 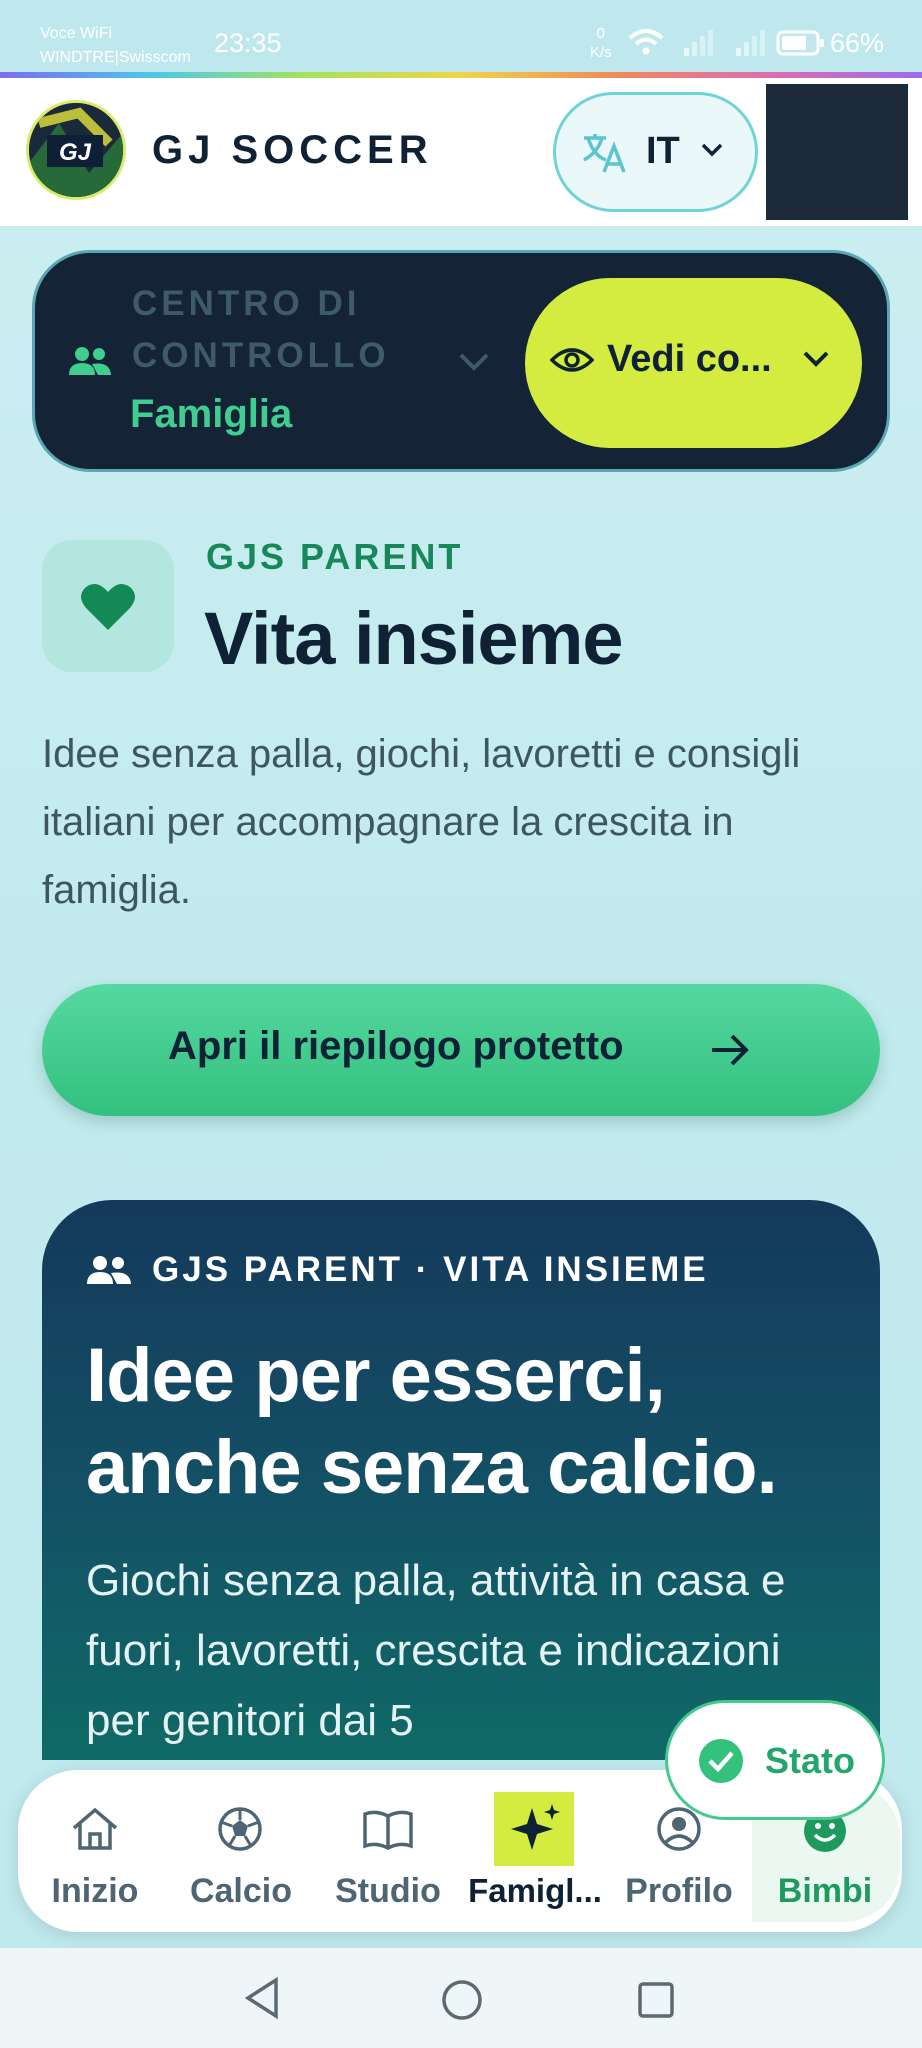 I want to click on page-title: Vita insieme, so click(x=414, y=638).